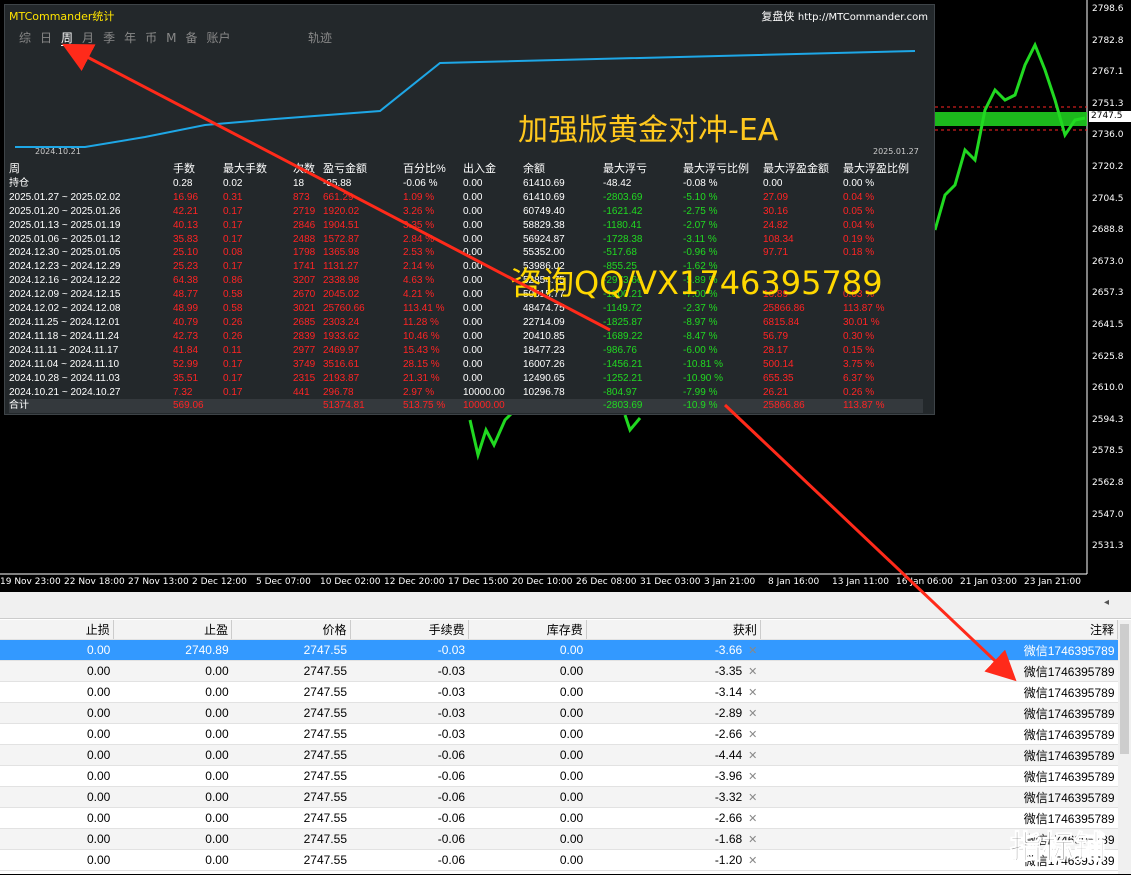  I want to click on stats-cell: 30.01 %, so click(861, 322).